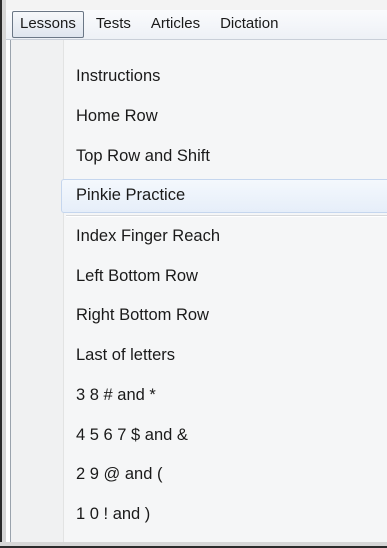  I want to click on menu-item-label: Right Bottom Row, so click(142, 315).